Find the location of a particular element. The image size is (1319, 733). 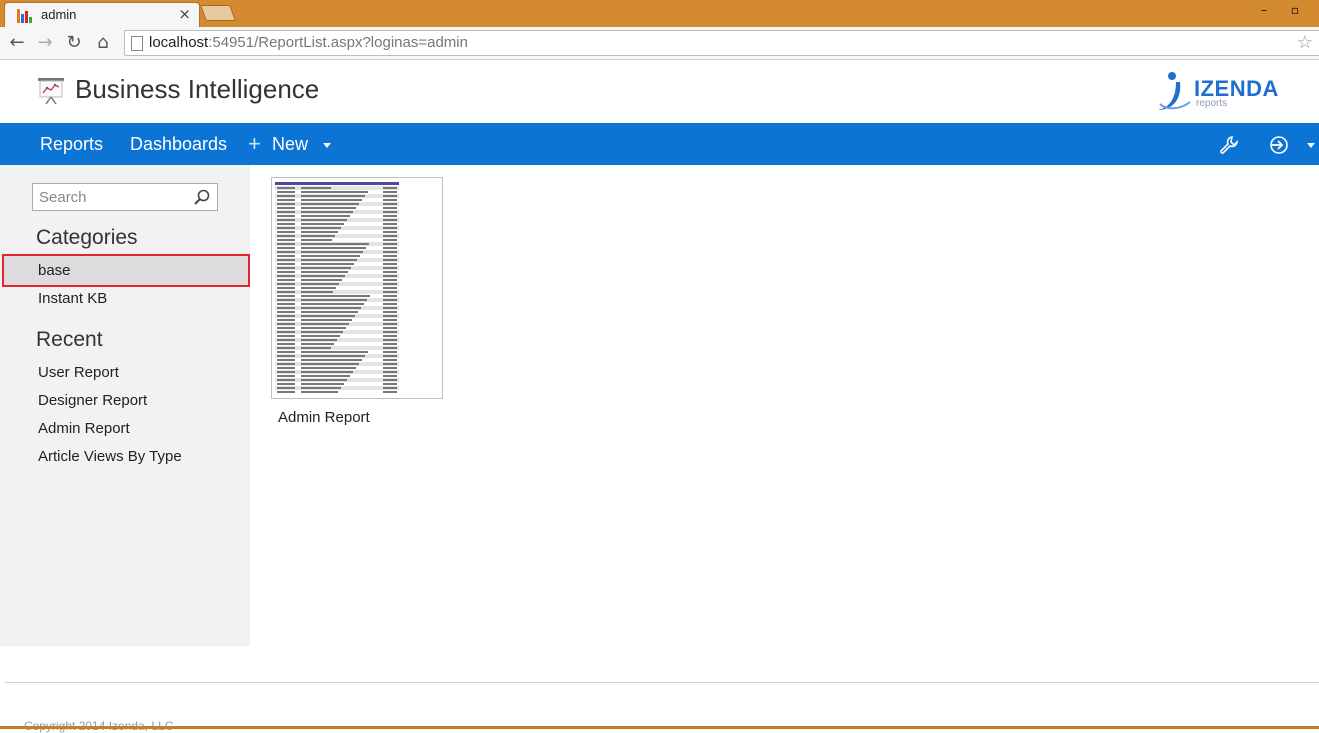

izenda-logo: IZENDA reports is located at coordinates (1236, 92).